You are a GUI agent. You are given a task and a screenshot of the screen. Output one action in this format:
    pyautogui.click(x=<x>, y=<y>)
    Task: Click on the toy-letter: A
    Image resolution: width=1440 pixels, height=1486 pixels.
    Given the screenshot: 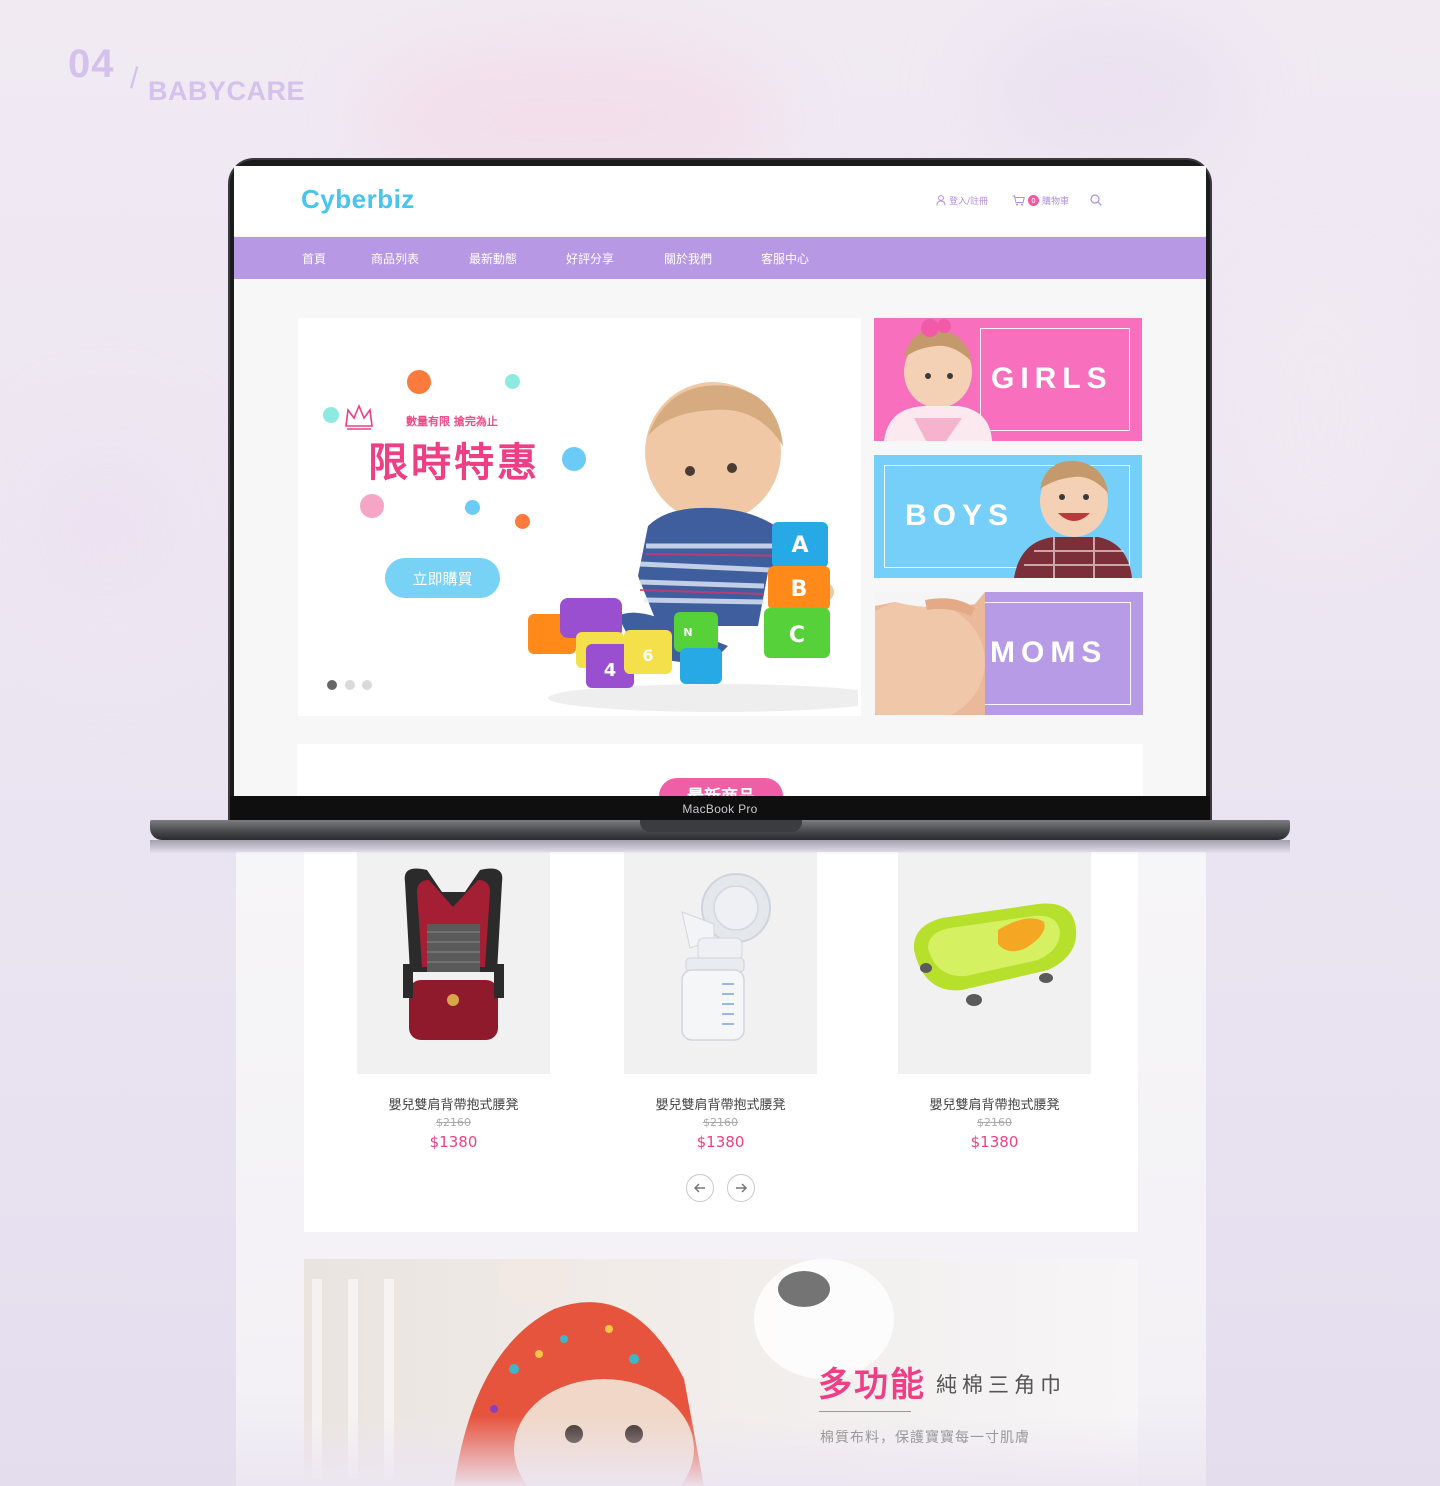 What is the action you would take?
    pyautogui.click(x=799, y=545)
    